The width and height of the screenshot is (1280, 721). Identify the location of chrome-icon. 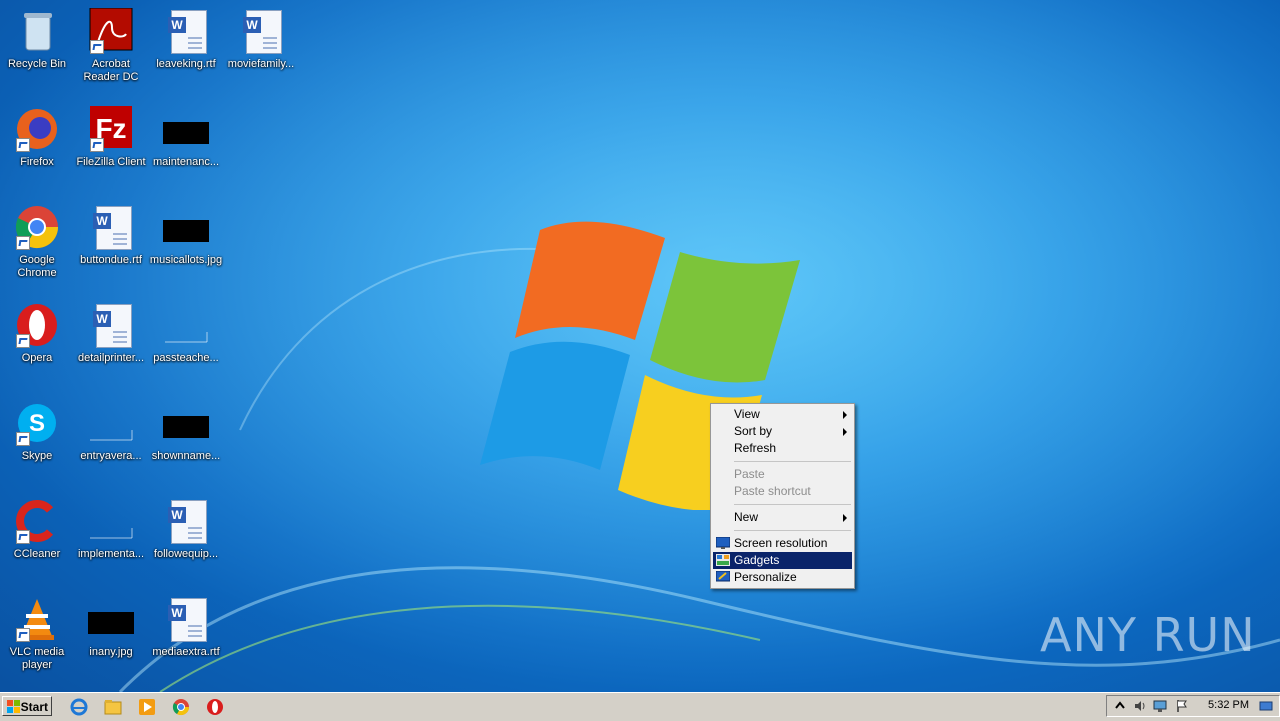
(181, 707).